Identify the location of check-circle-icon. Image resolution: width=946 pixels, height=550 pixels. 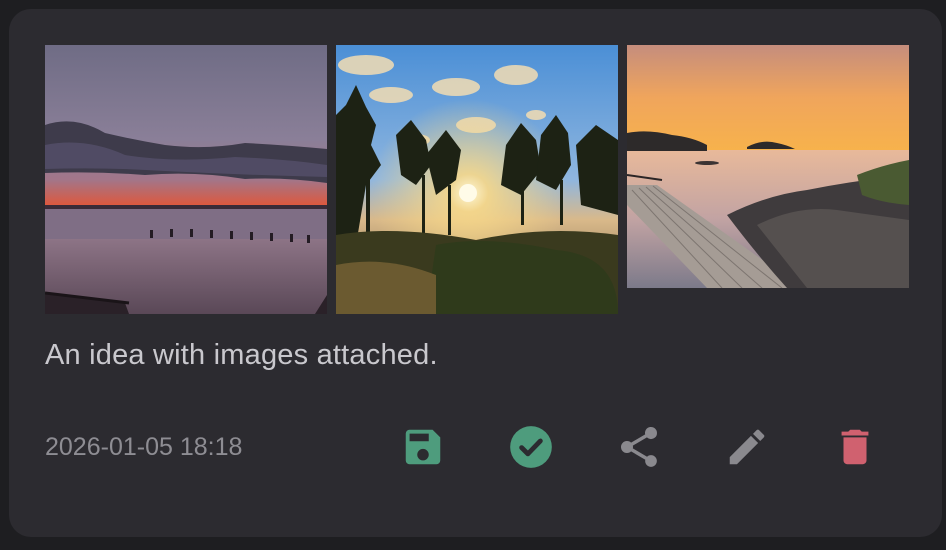
(531, 447).